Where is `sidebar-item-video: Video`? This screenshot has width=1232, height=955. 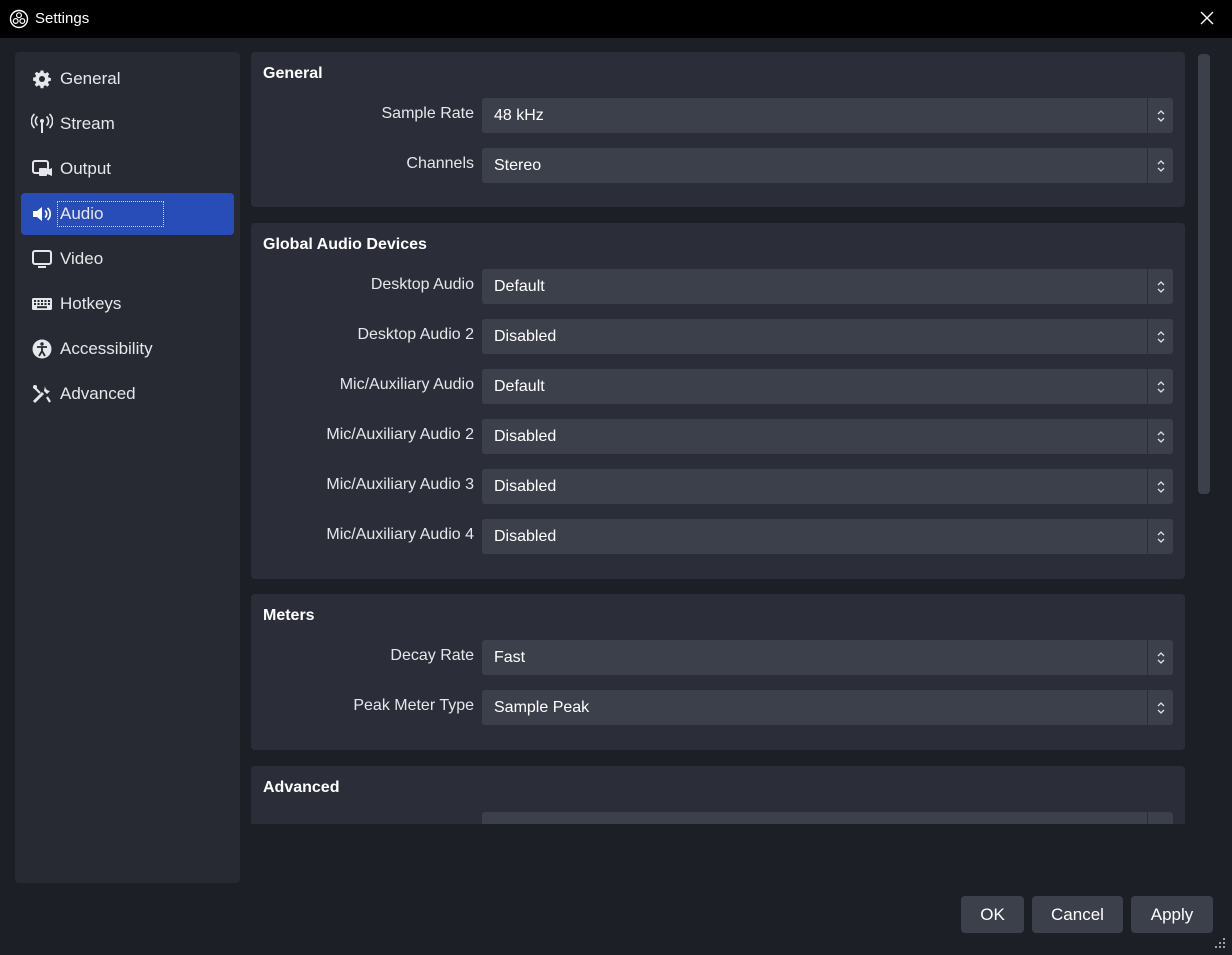
sidebar-item-video: Video is located at coordinates (127, 259).